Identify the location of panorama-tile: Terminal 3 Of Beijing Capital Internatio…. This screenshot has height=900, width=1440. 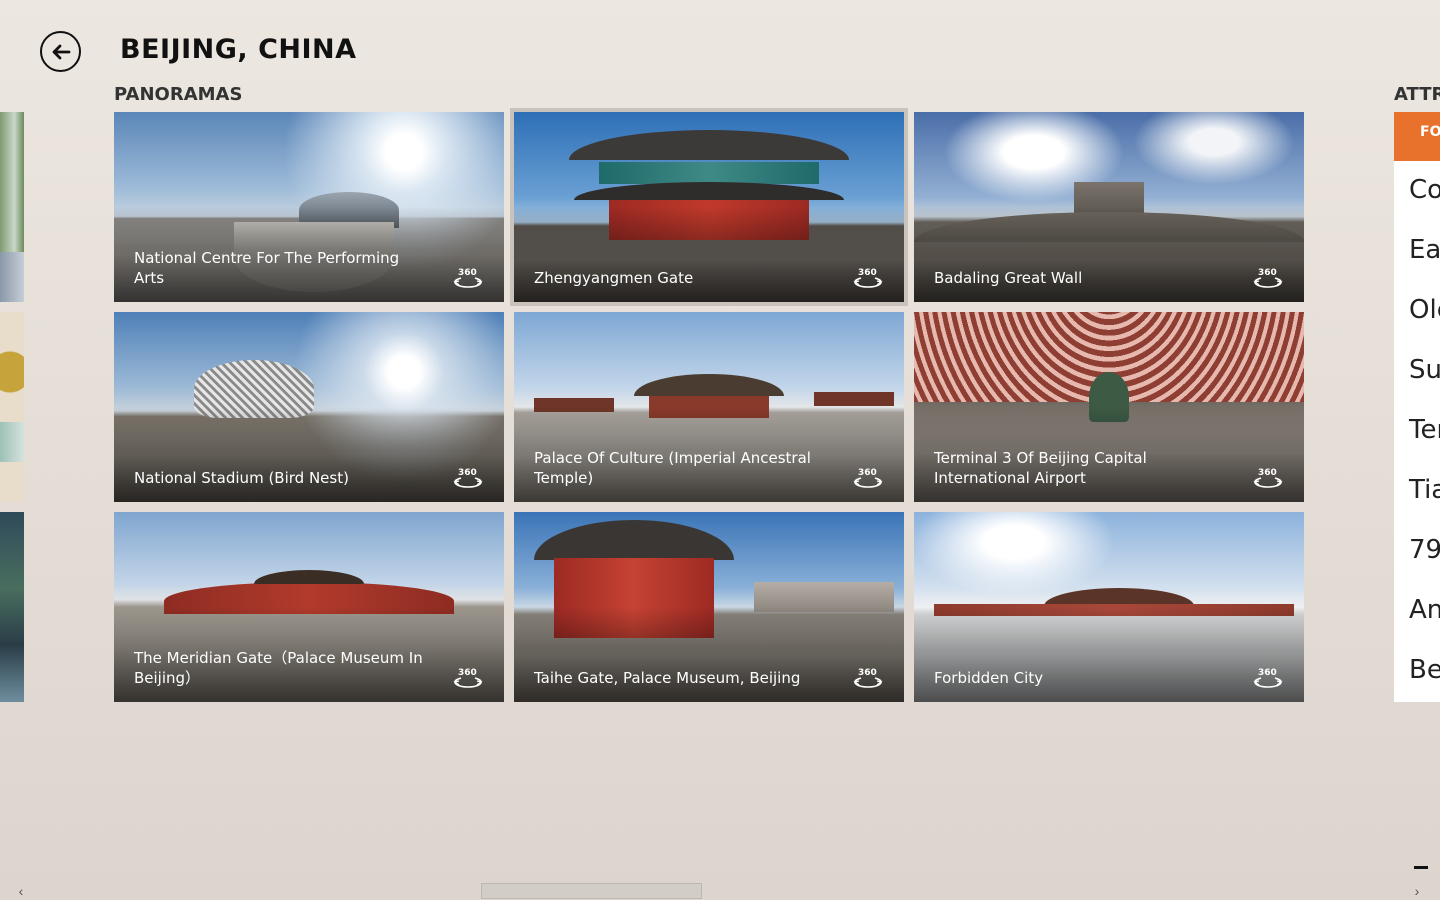
(1109, 407).